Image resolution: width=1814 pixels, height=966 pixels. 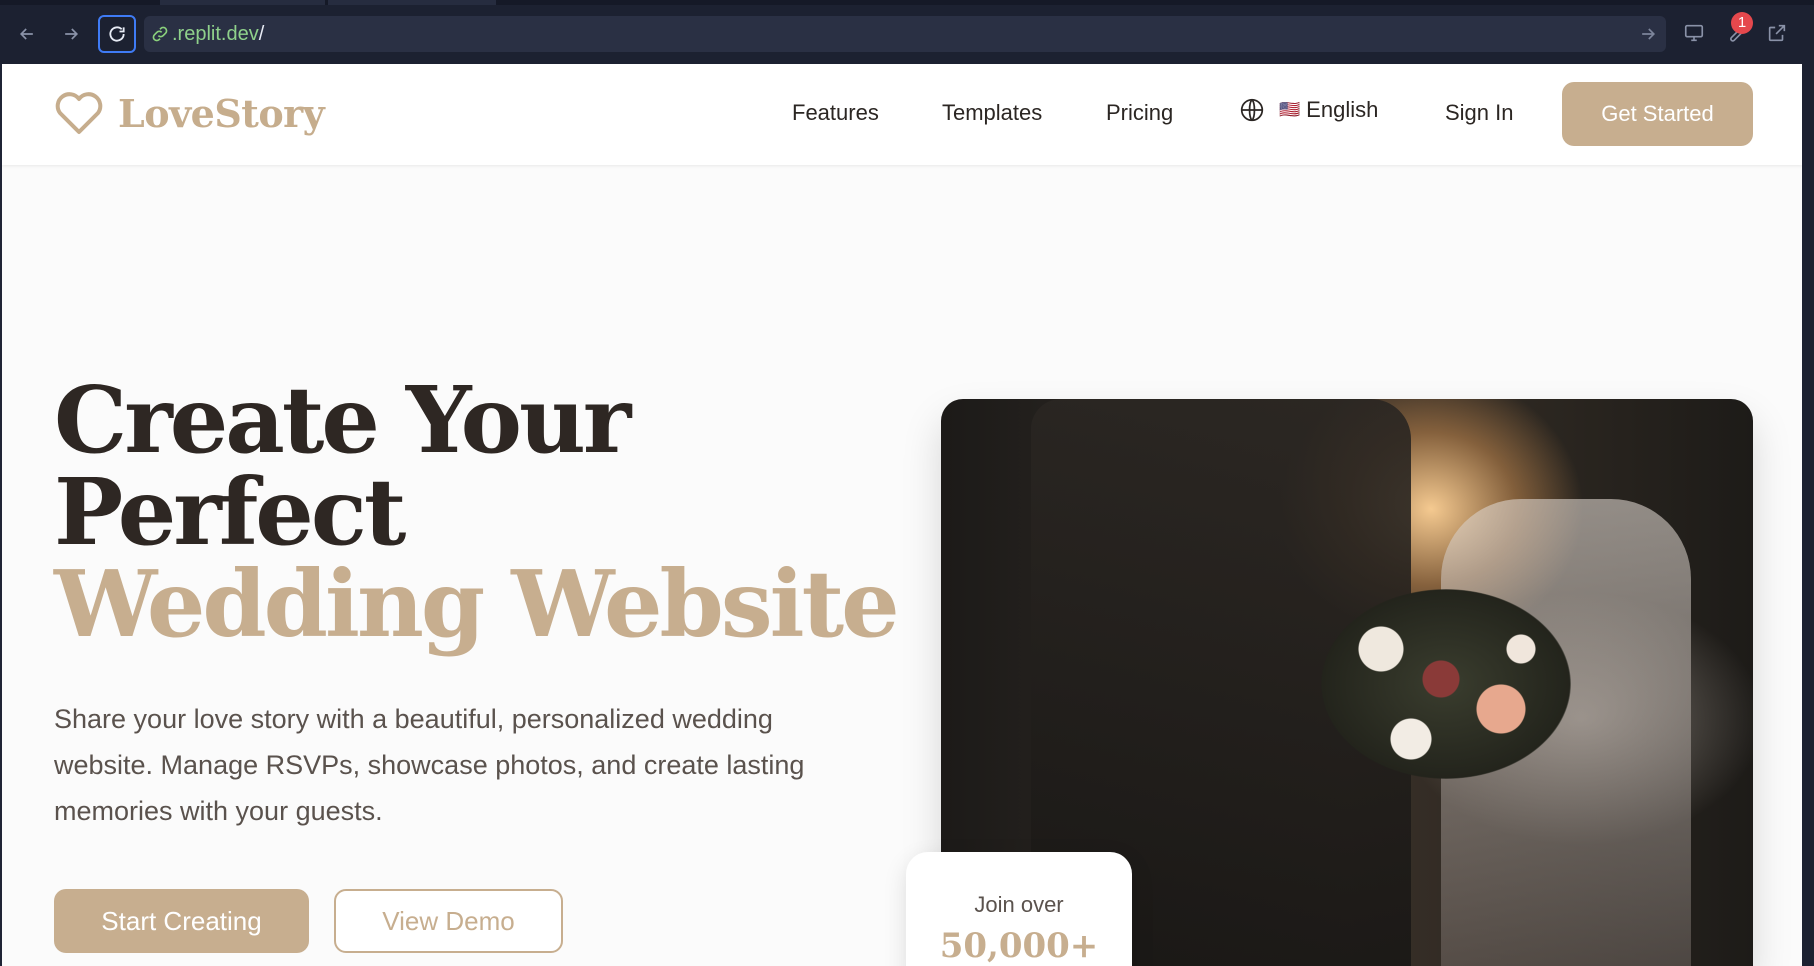 I want to click on arrow-left-icon, so click(x=26, y=34).